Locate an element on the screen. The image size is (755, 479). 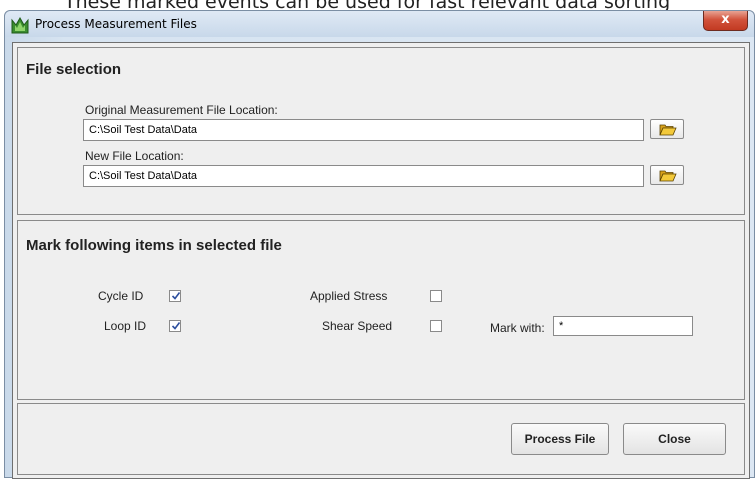
mark-with-label: Mark with: is located at coordinates (517, 328).